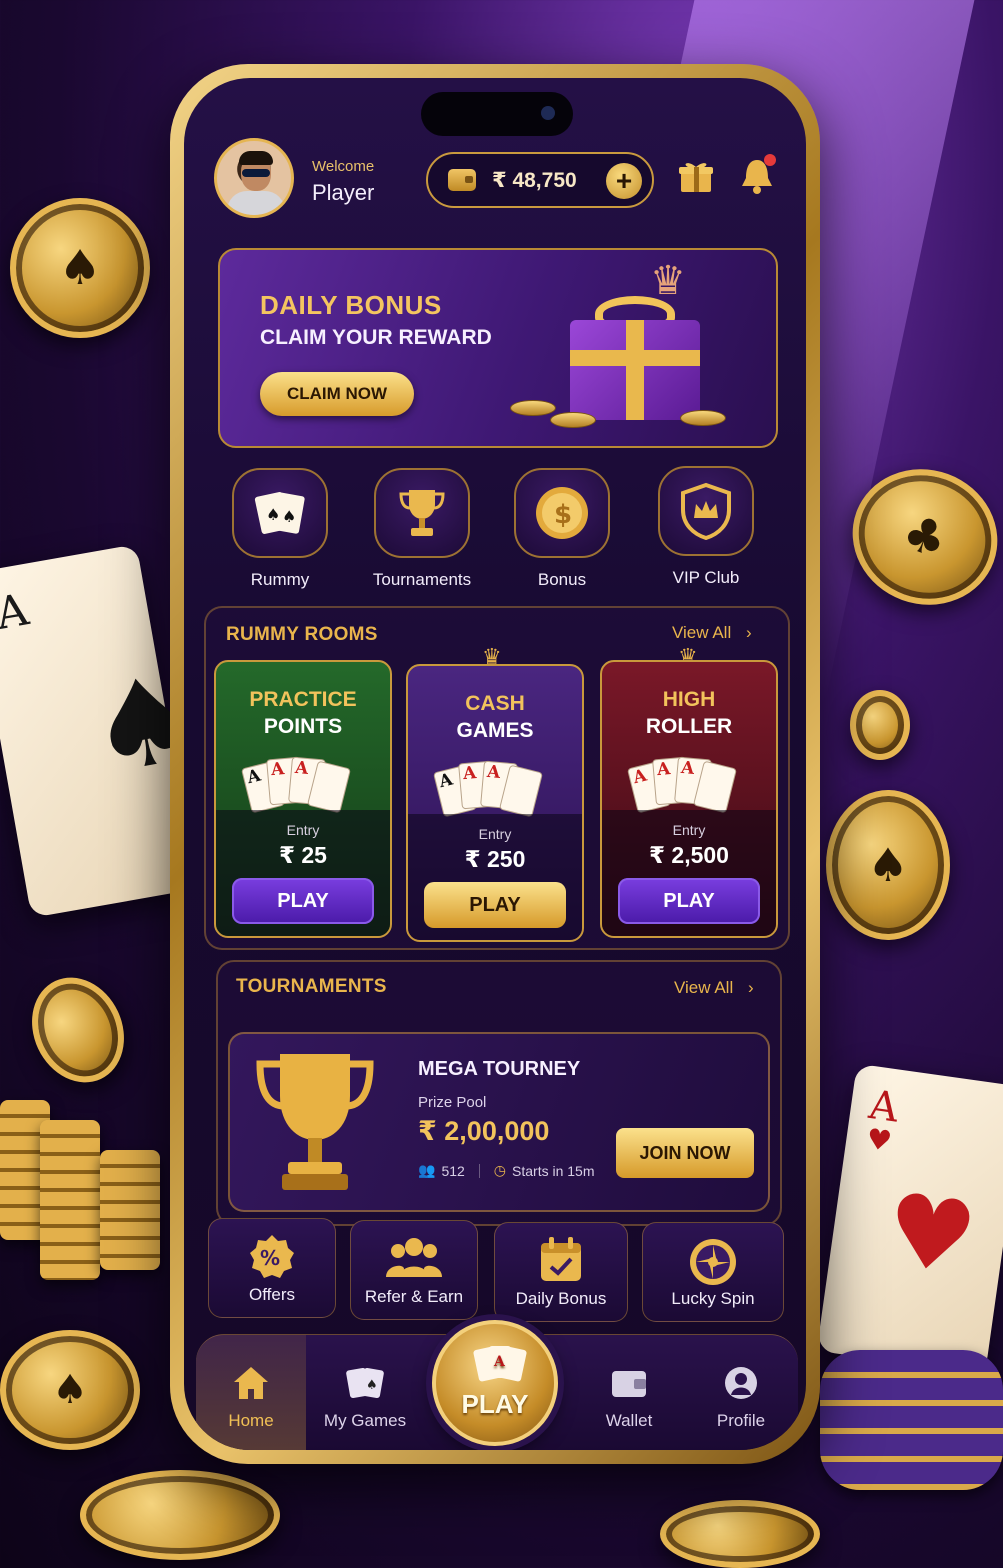  I want to click on tile-lucky-spin: Lucky Spin, so click(713, 1272).